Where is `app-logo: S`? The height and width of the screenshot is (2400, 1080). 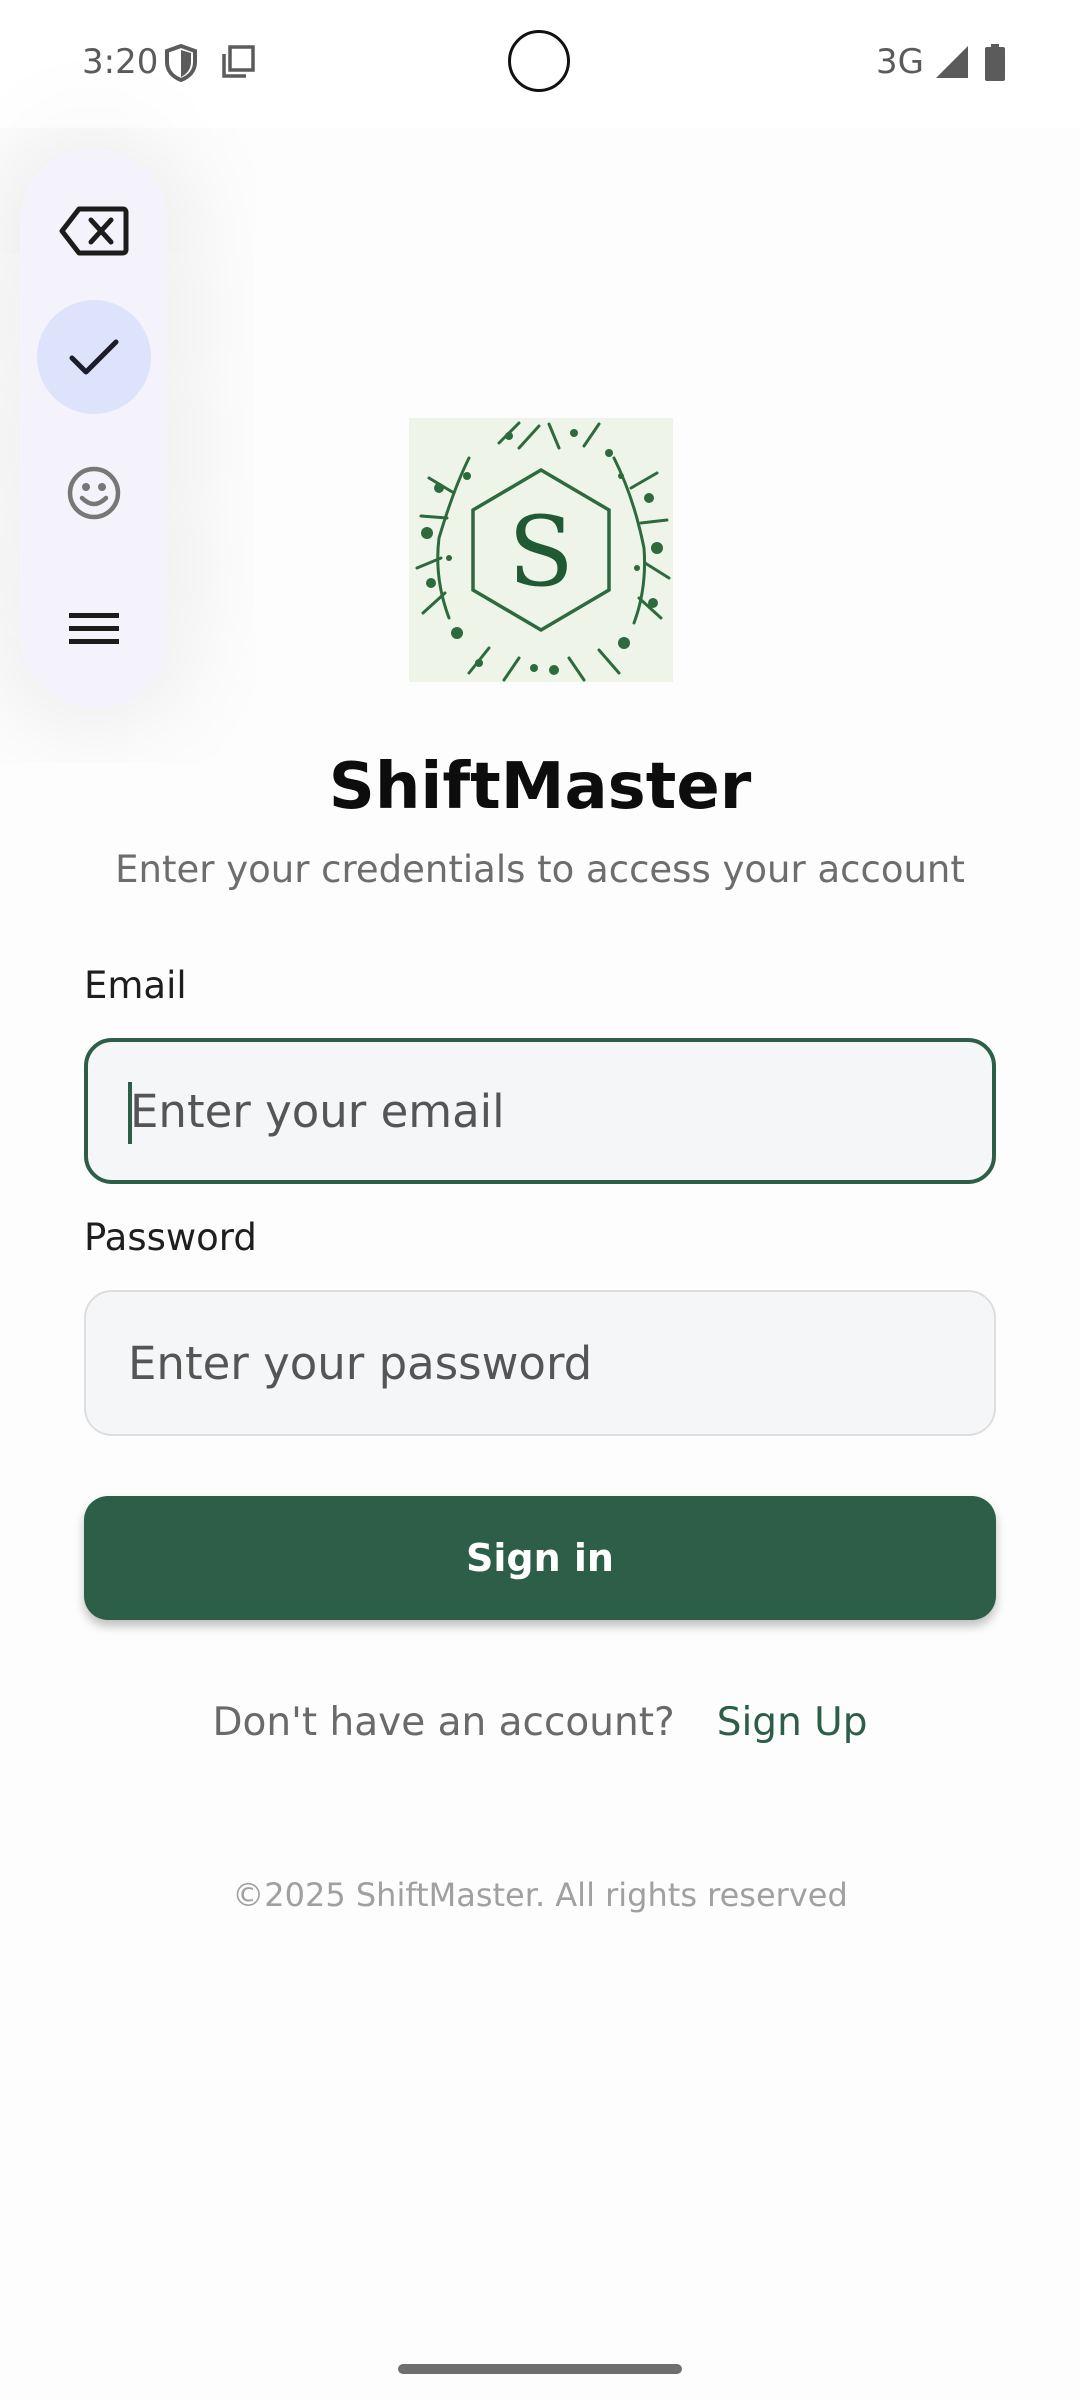 app-logo: S is located at coordinates (541, 550).